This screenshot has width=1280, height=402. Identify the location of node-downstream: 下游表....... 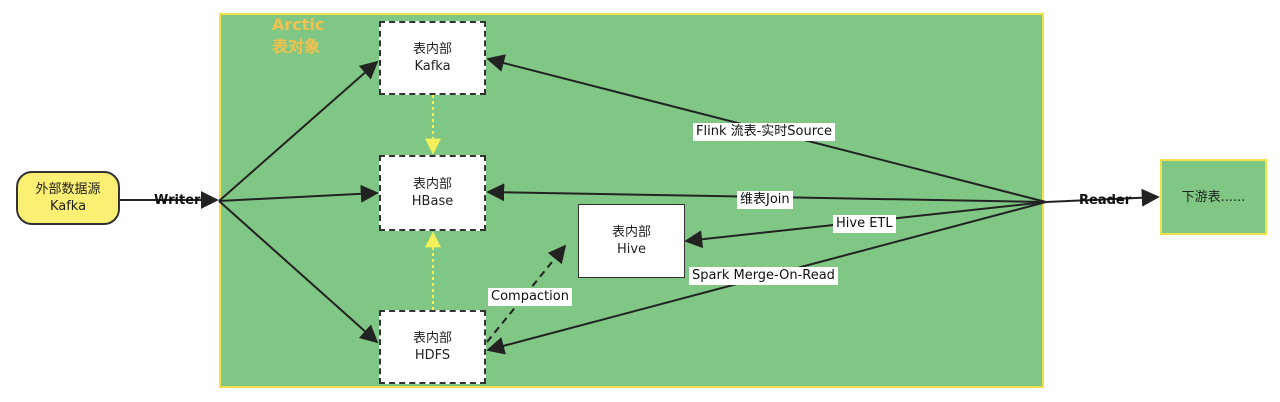
(1213, 197).